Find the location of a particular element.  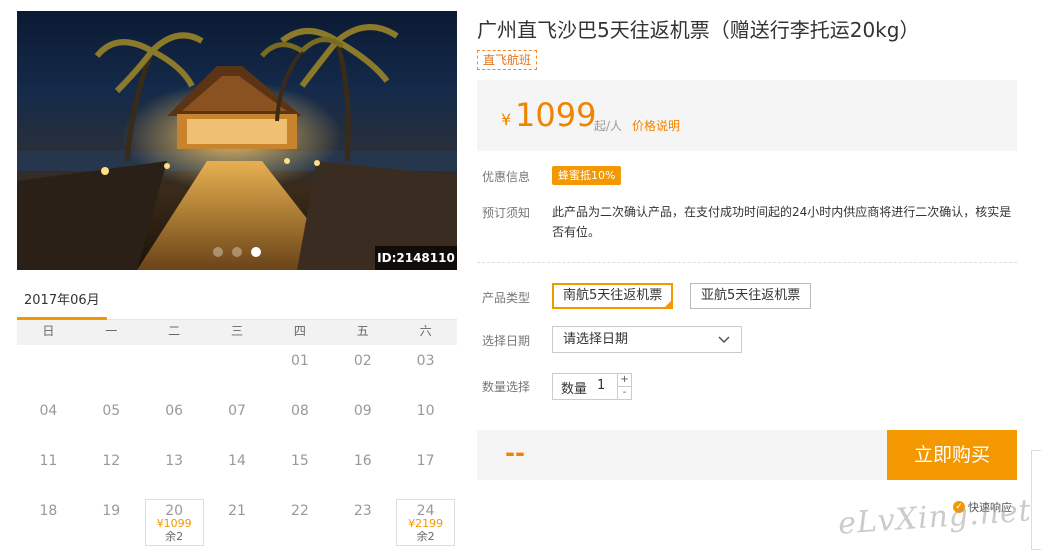

day-number: 08 is located at coordinates (299, 411).